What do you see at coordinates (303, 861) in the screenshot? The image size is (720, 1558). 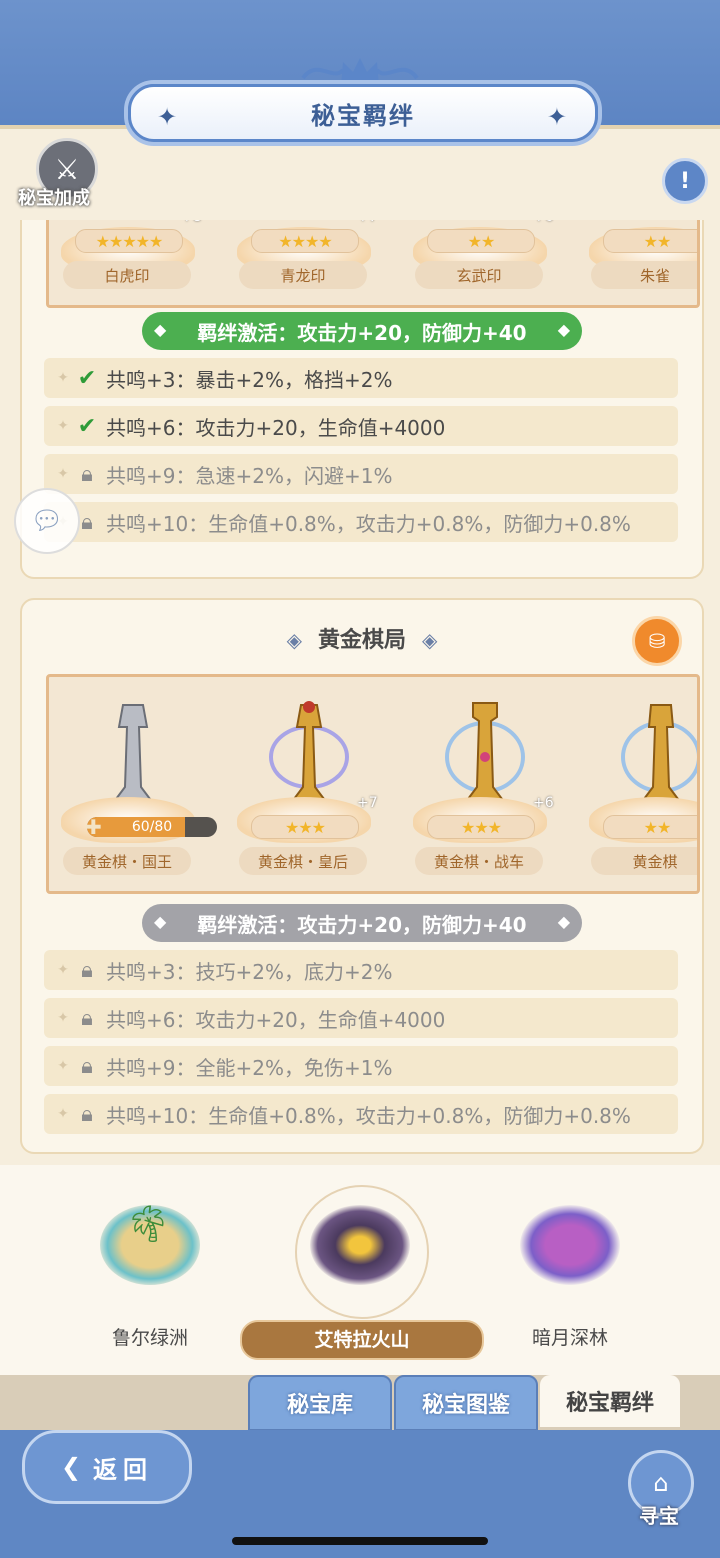 I see `treasure-name: 黄金棋・皇后` at bounding box center [303, 861].